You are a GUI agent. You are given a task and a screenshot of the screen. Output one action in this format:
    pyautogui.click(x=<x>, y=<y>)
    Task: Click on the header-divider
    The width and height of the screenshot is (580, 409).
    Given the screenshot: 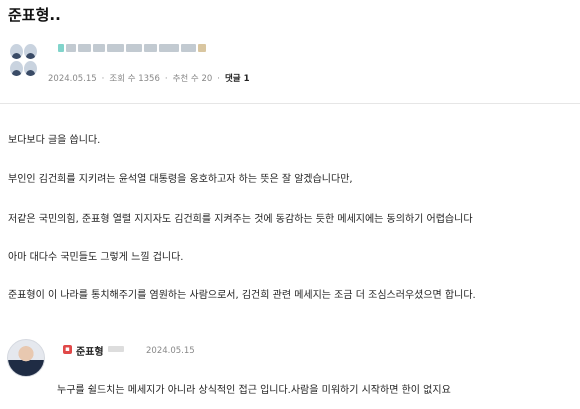 What is the action you would take?
    pyautogui.click(x=290, y=103)
    